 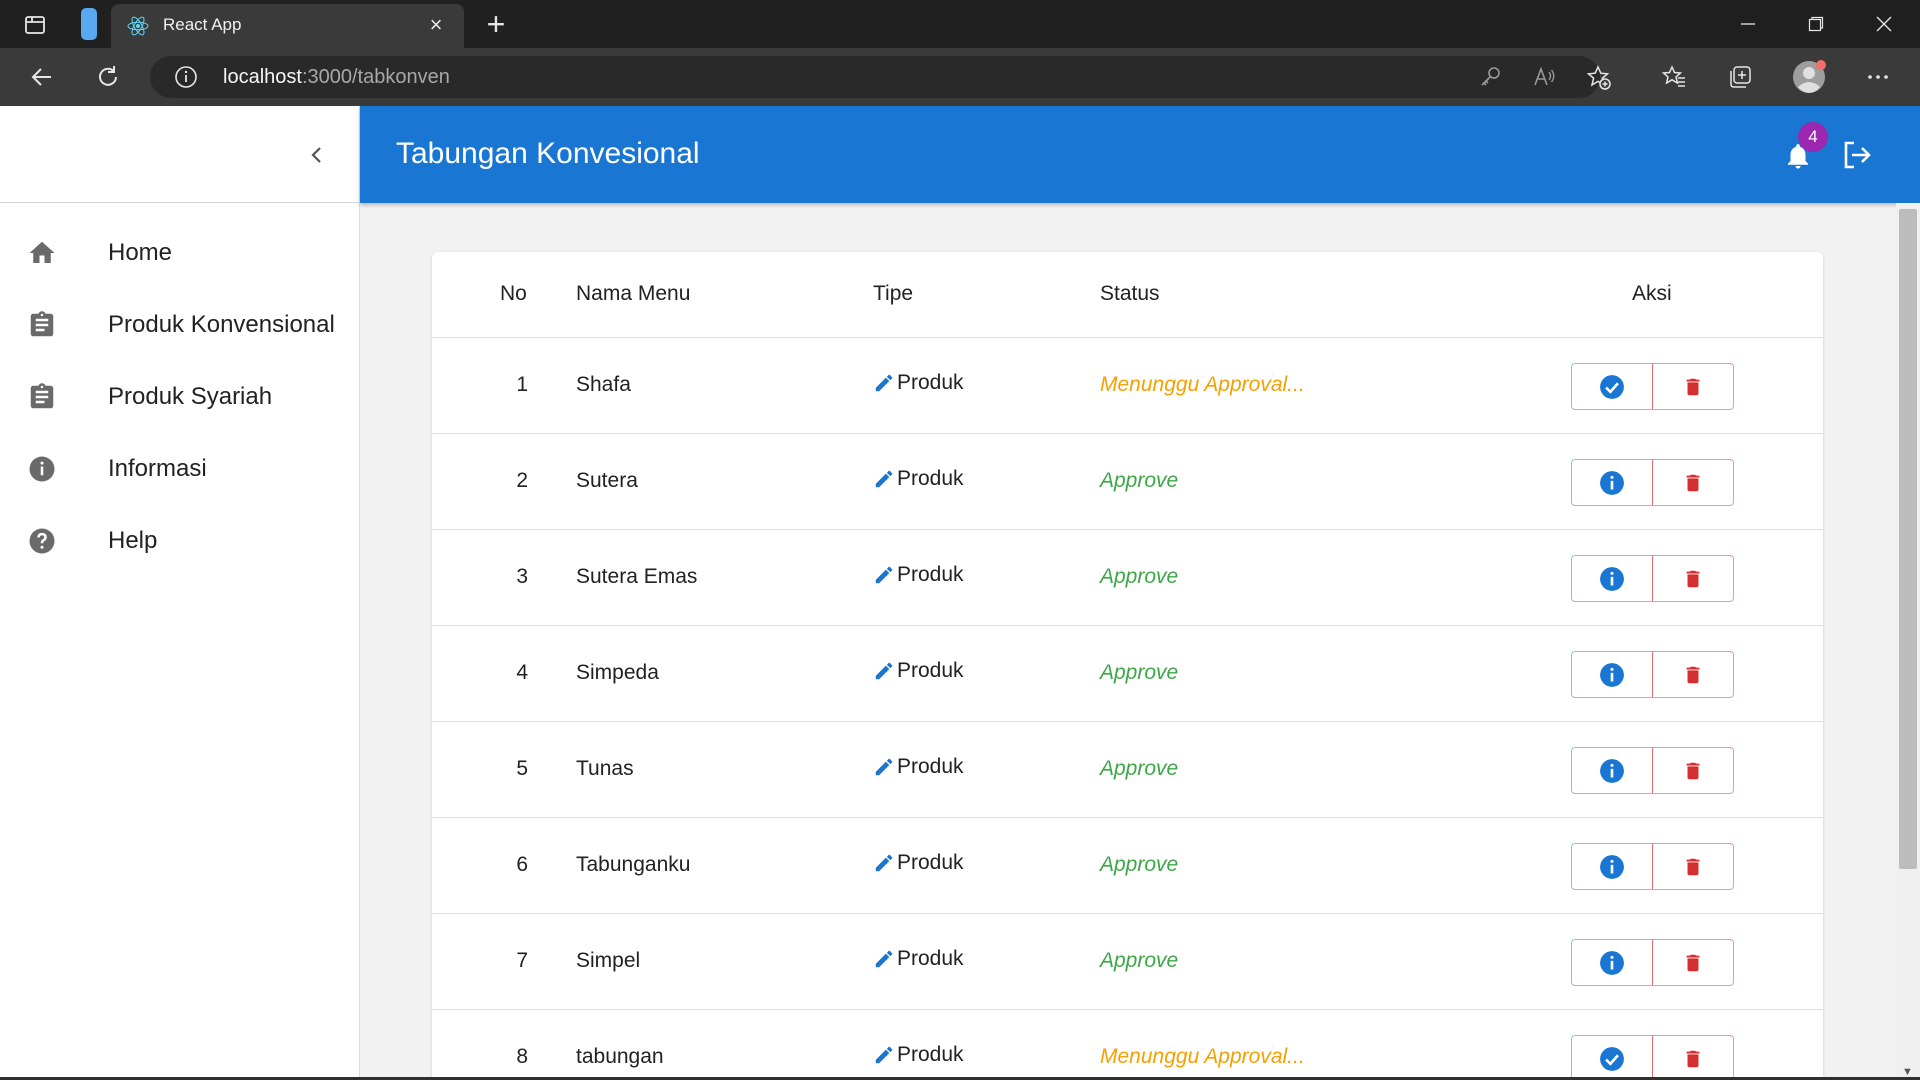 I want to click on page-scrollbar: ▼, so click(x=1908, y=641).